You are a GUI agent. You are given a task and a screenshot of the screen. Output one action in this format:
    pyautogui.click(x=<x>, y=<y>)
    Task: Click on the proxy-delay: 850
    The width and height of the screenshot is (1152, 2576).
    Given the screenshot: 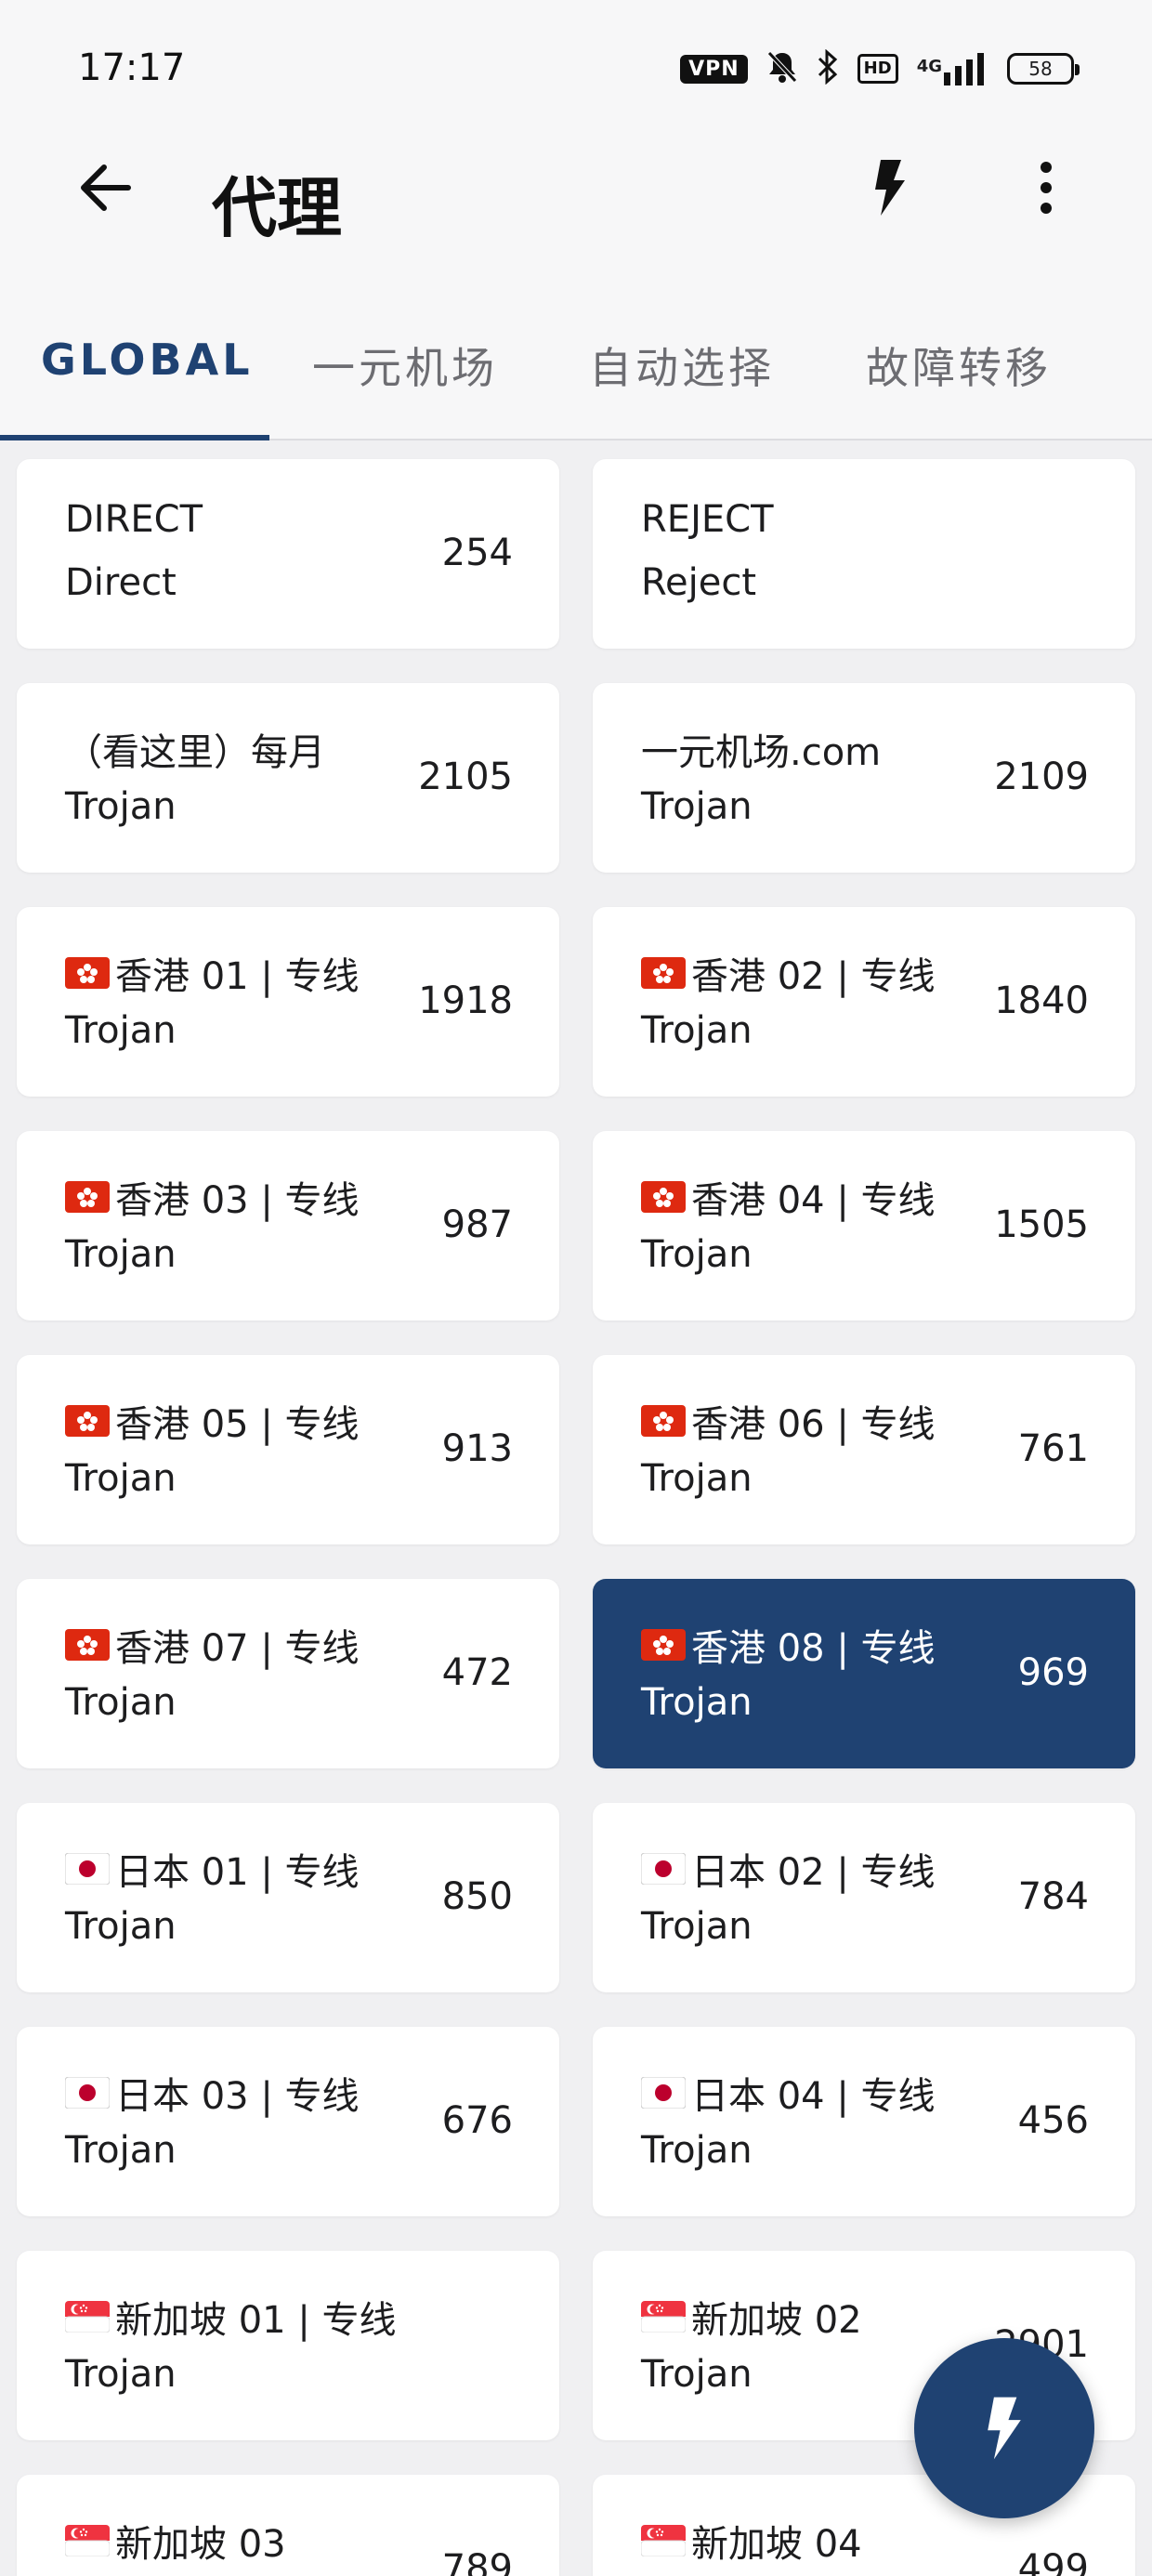 What is the action you would take?
    pyautogui.click(x=477, y=1896)
    